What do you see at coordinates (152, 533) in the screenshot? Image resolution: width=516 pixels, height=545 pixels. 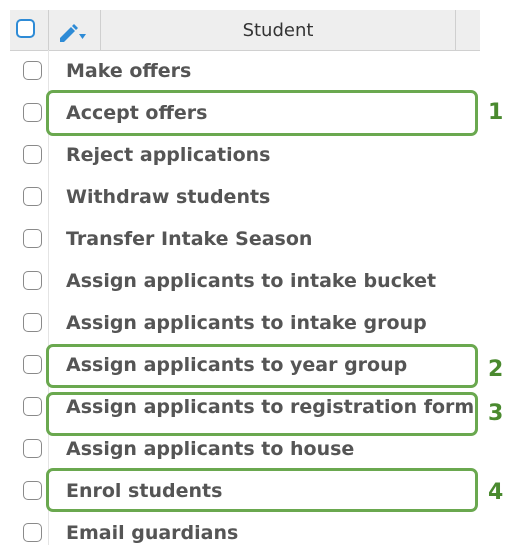 I see `menu-item-email-guardians: Email guardians` at bounding box center [152, 533].